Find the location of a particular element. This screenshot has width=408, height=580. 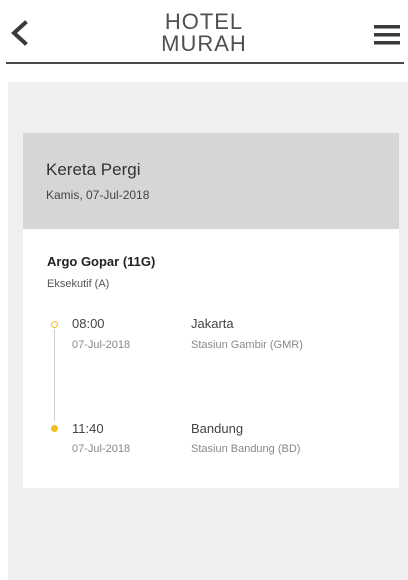

app-header: HOTEL MURAH is located at coordinates (204, 33).